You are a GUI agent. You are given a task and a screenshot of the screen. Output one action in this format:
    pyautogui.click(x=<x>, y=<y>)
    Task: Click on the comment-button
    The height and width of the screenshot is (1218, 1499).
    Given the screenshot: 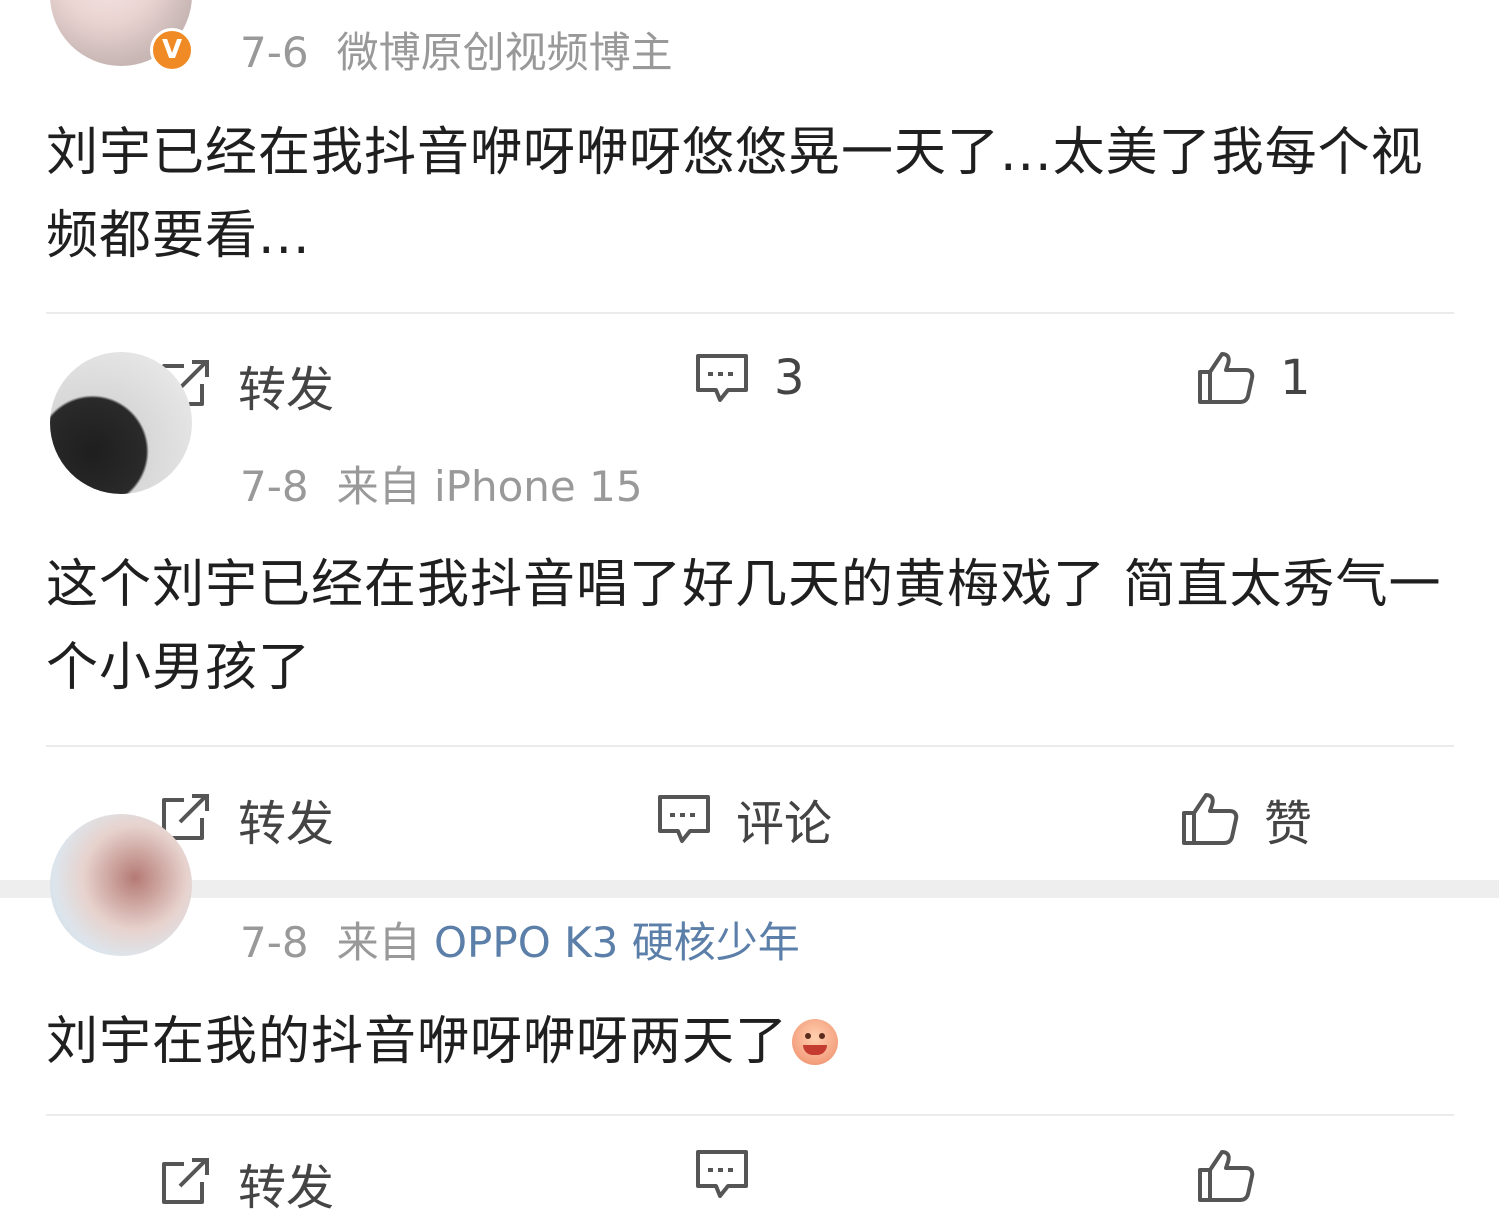 What is the action you would take?
    pyautogui.click(x=734, y=1174)
    